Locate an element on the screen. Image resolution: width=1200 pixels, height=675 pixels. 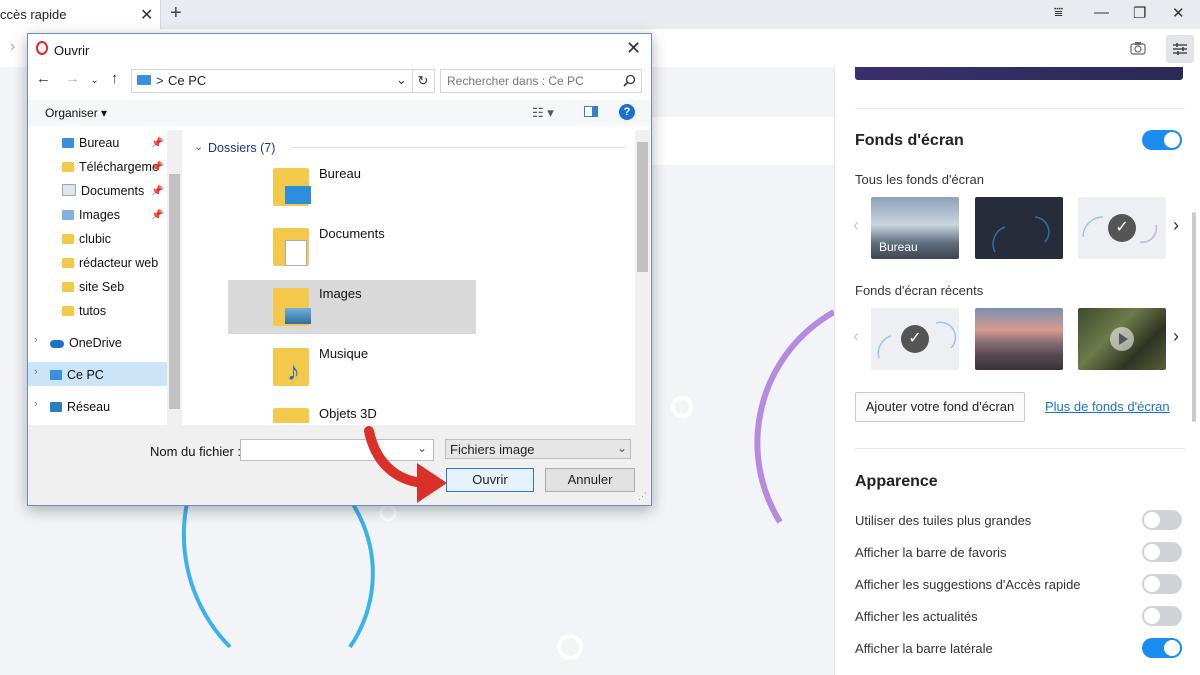
news-toggle is located at coordinates (1162, 616).